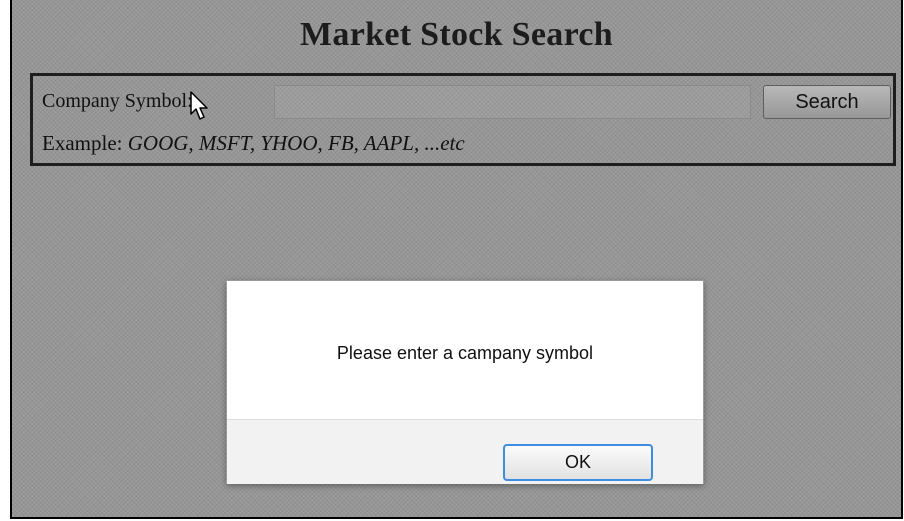  I want to click on search-button: Search, so click(827, 102).